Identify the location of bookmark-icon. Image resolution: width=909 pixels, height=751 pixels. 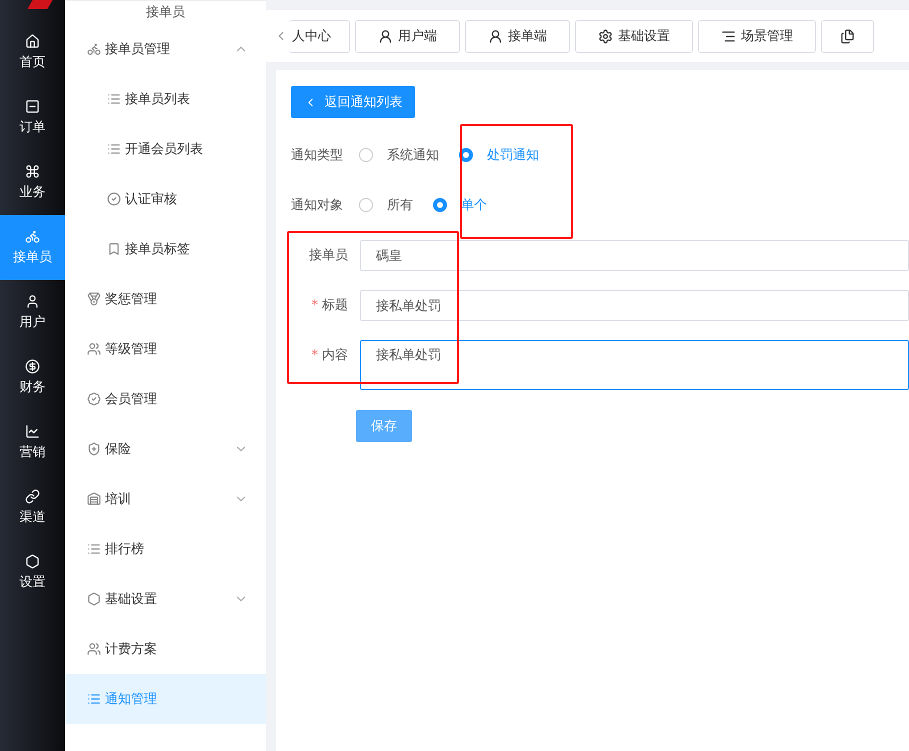
(114, 249).